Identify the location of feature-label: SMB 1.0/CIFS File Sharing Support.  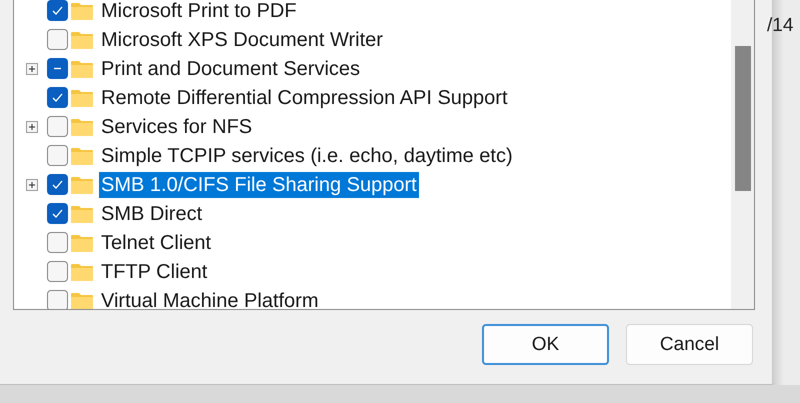
(259, 185).